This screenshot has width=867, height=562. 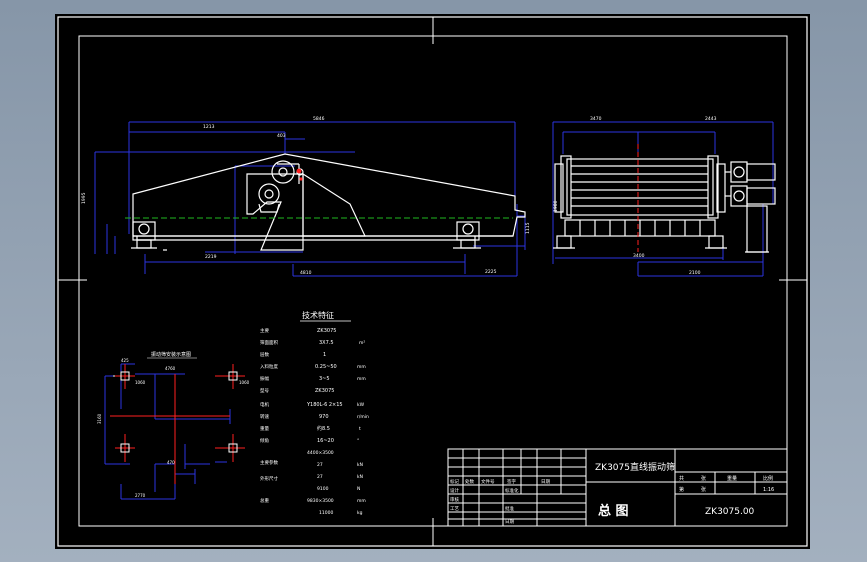 I want to click on svg-text: 主要参数, so click(x=269, y=462).